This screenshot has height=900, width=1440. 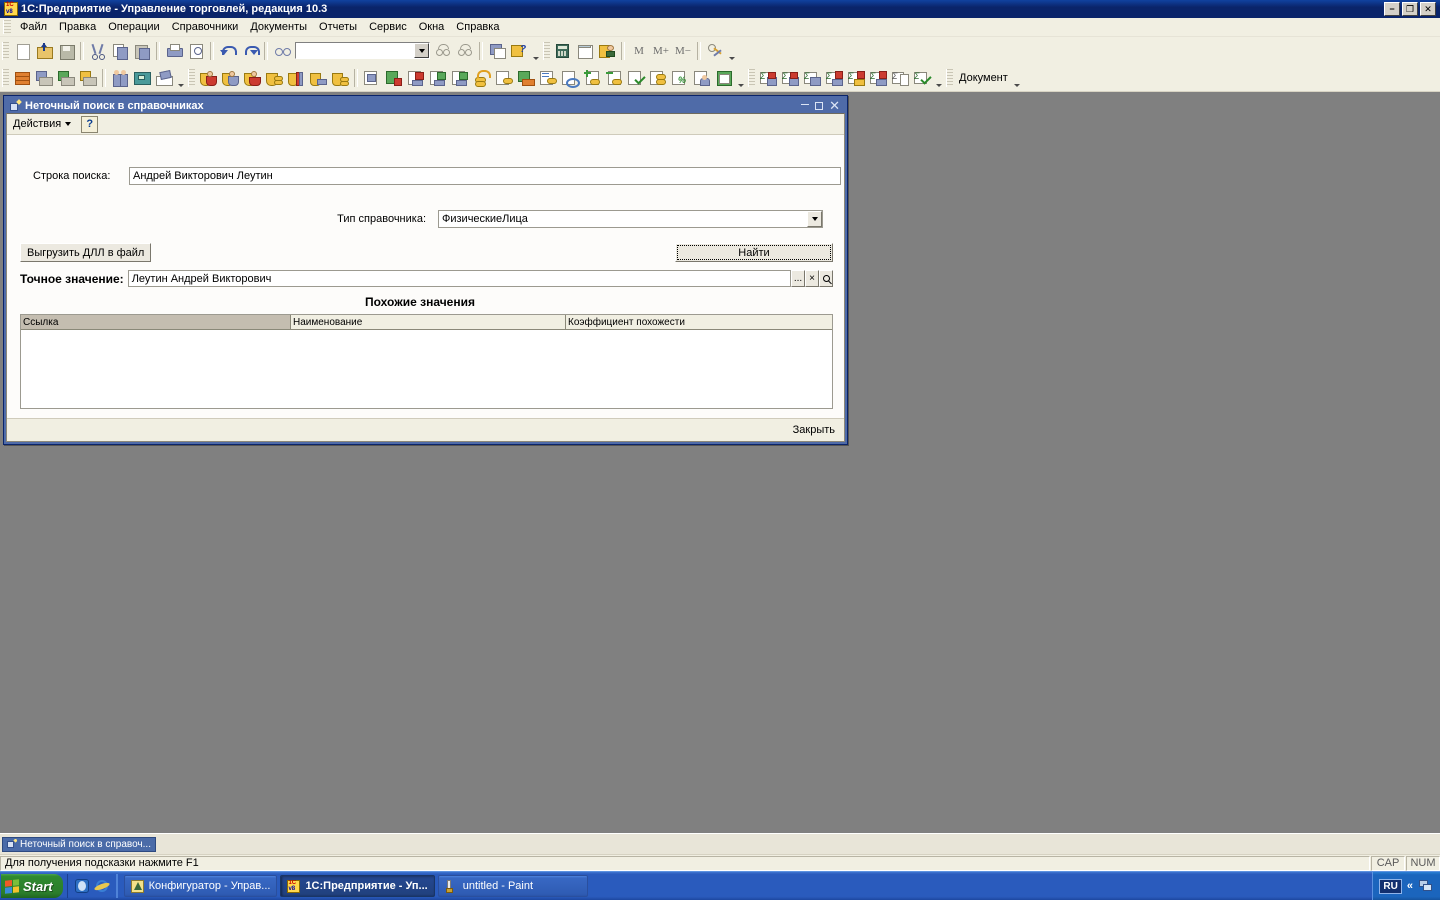 What do you see at coordinates (563, 50) in the screenshot?
I see `calculator-button` at bounding box center [563, 50].